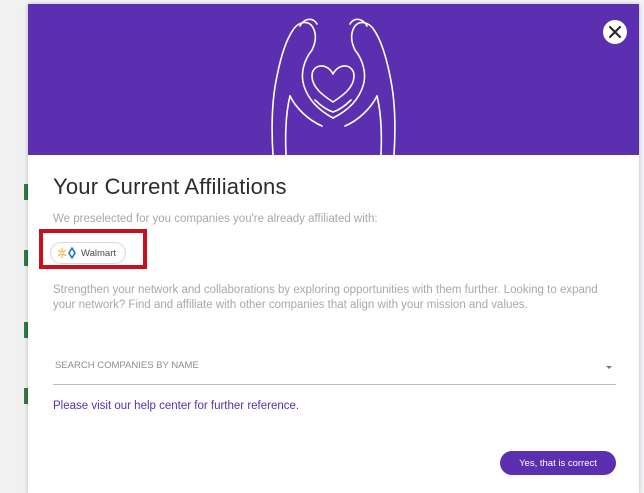 The width and height of the screenshot is (644, 493). I want to click on company-search-field, so click(334, 367).